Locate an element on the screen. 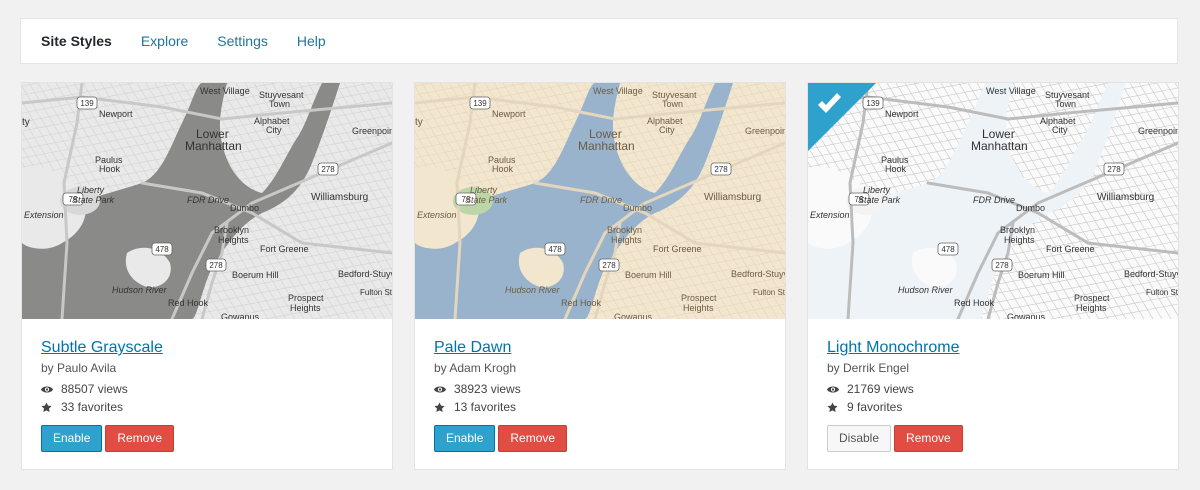 Image resolution: width=1200 pixels, height=490 pixels. favorites-count: 9 favorites is located at coordinates (875, 407).